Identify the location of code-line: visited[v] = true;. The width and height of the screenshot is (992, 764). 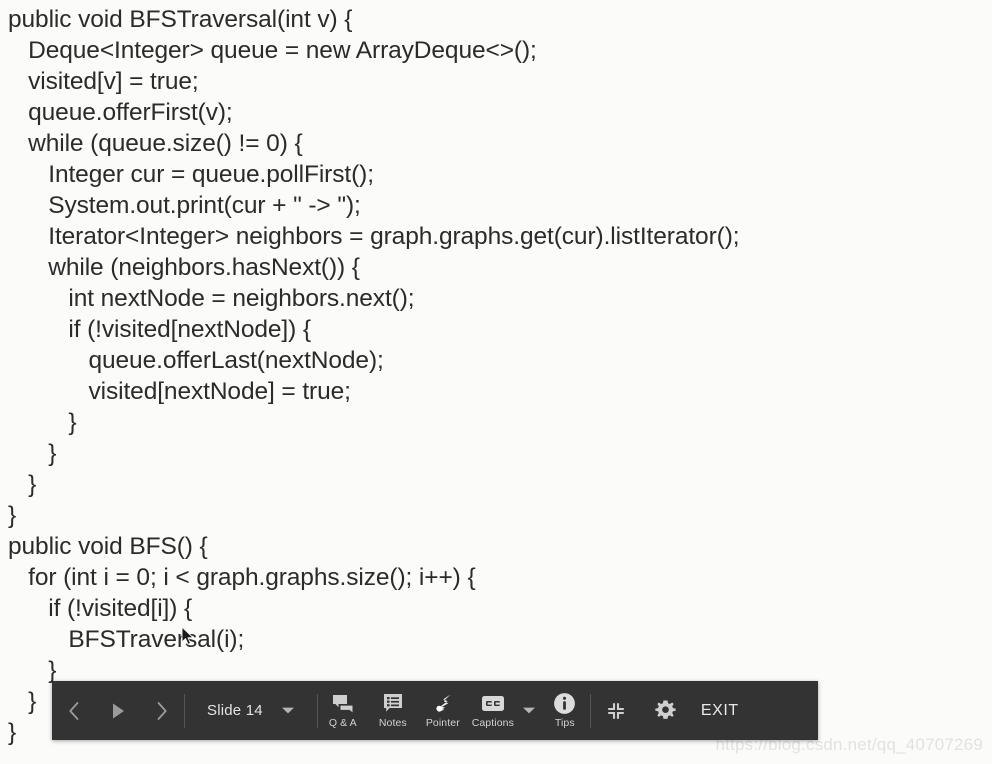
(103, 81).